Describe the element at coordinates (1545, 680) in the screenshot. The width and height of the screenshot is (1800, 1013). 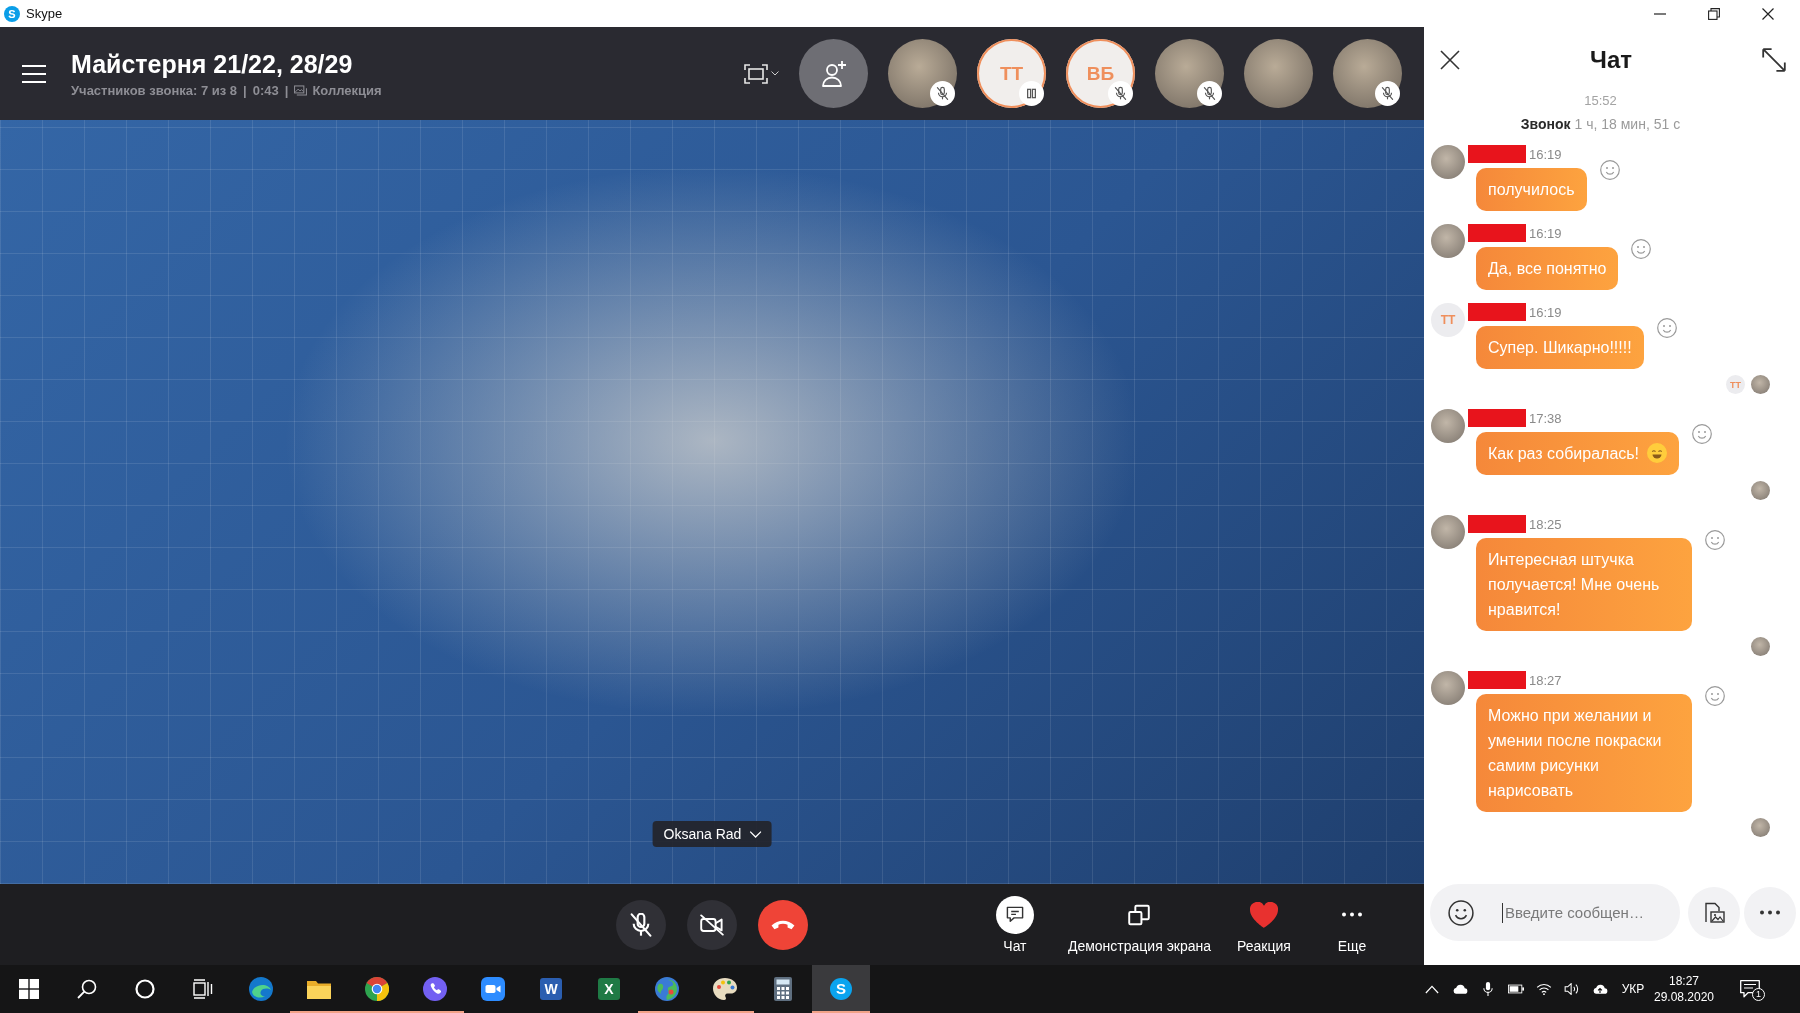
I see `message-time: 18:27` at that location.